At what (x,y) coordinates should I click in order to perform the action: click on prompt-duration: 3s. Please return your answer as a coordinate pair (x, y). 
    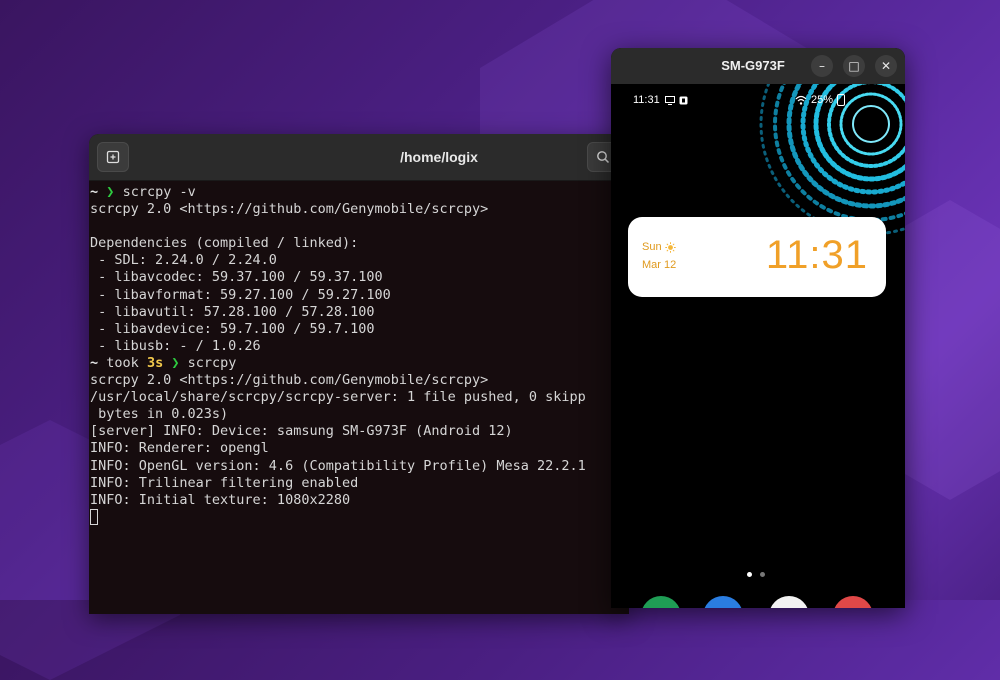
    Looking at the image, I should click on (155, 362).